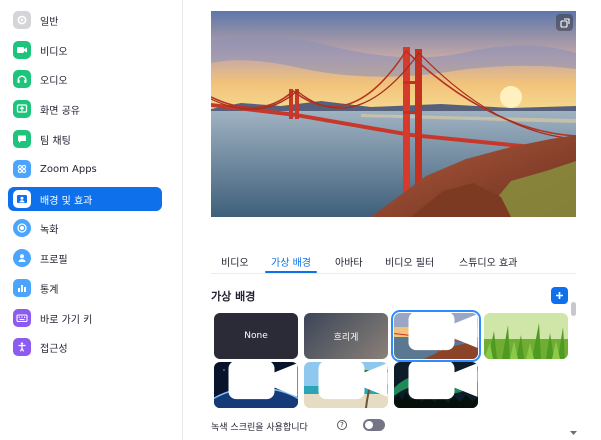 This screenshot has height=440, width=601. Describe the element at coordinates (60, 111) in the screenshot. I see `sidebar-item-label: 화면 공유` at that location.